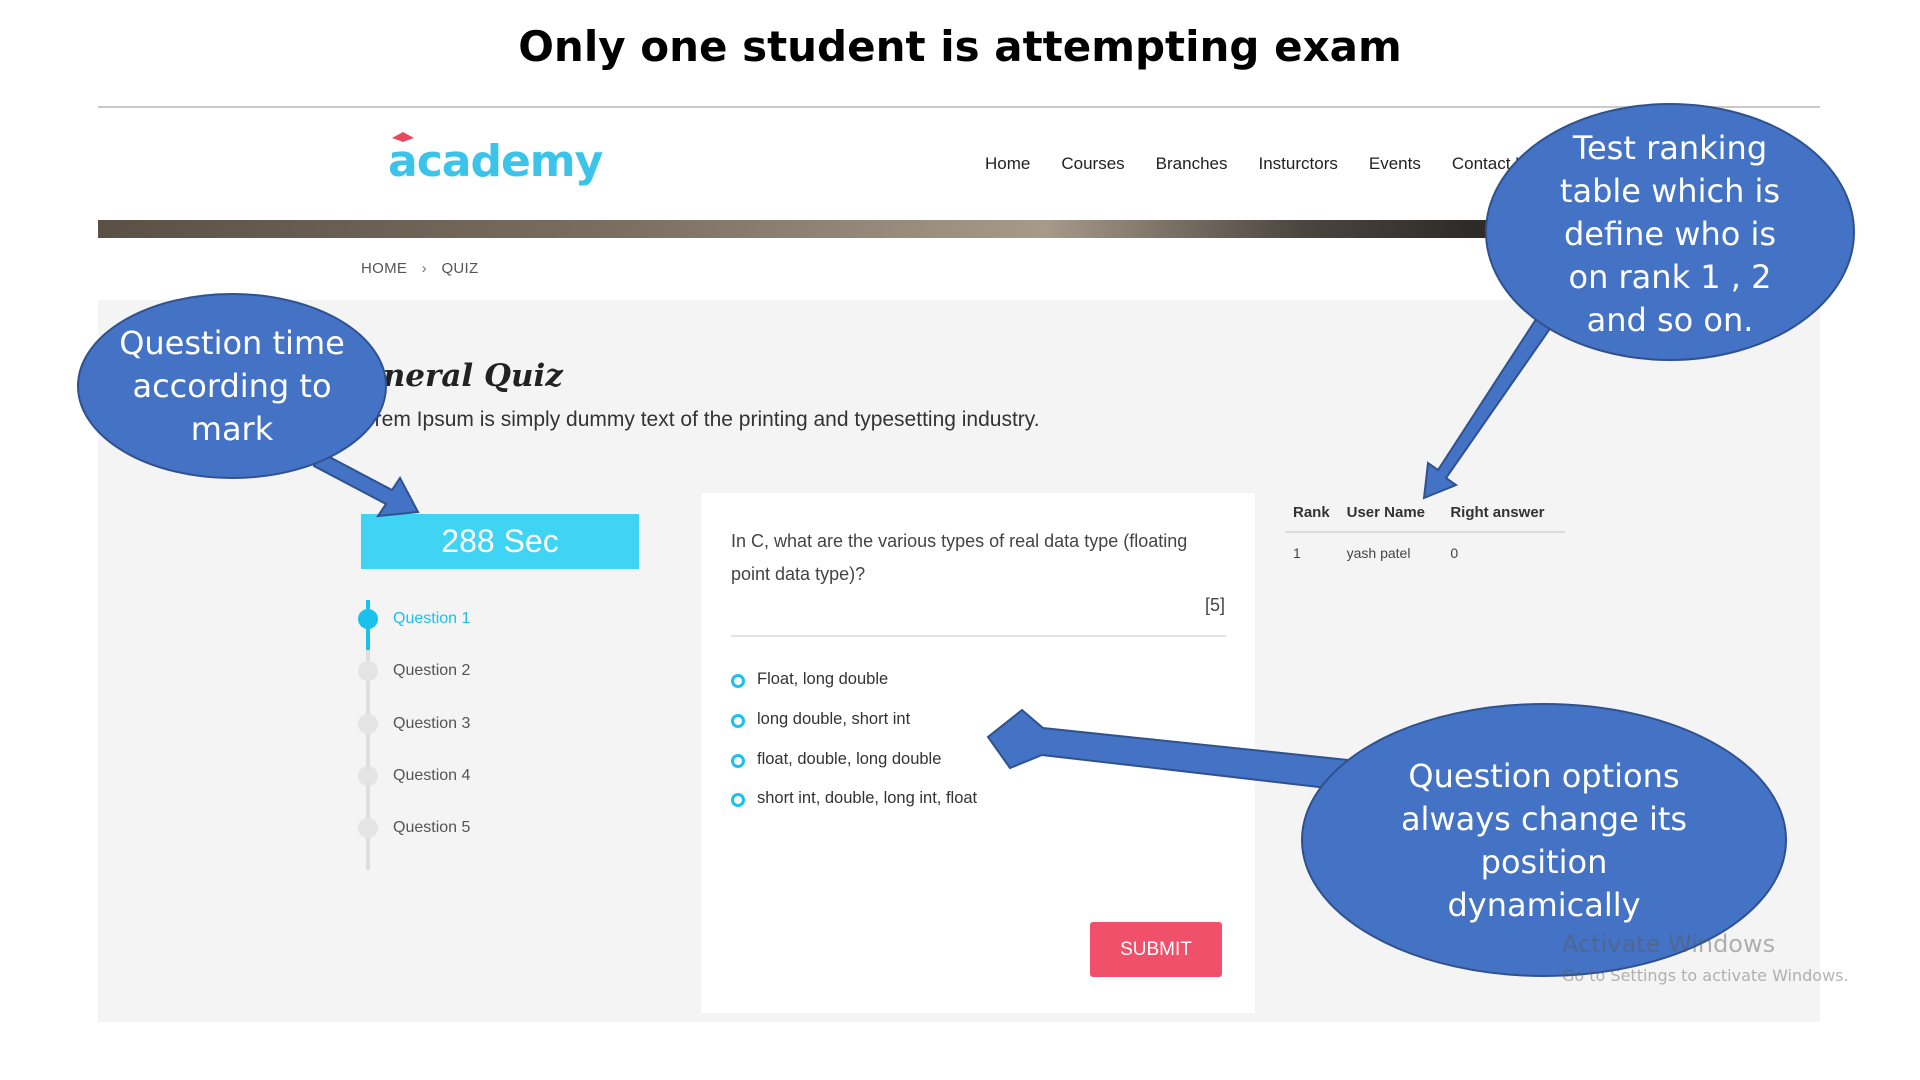 The image size is (1920, 1080). Describe the element at coordinates (978, 682) in the screenshot. I see `answer-option-1: Float, long double` at that location.